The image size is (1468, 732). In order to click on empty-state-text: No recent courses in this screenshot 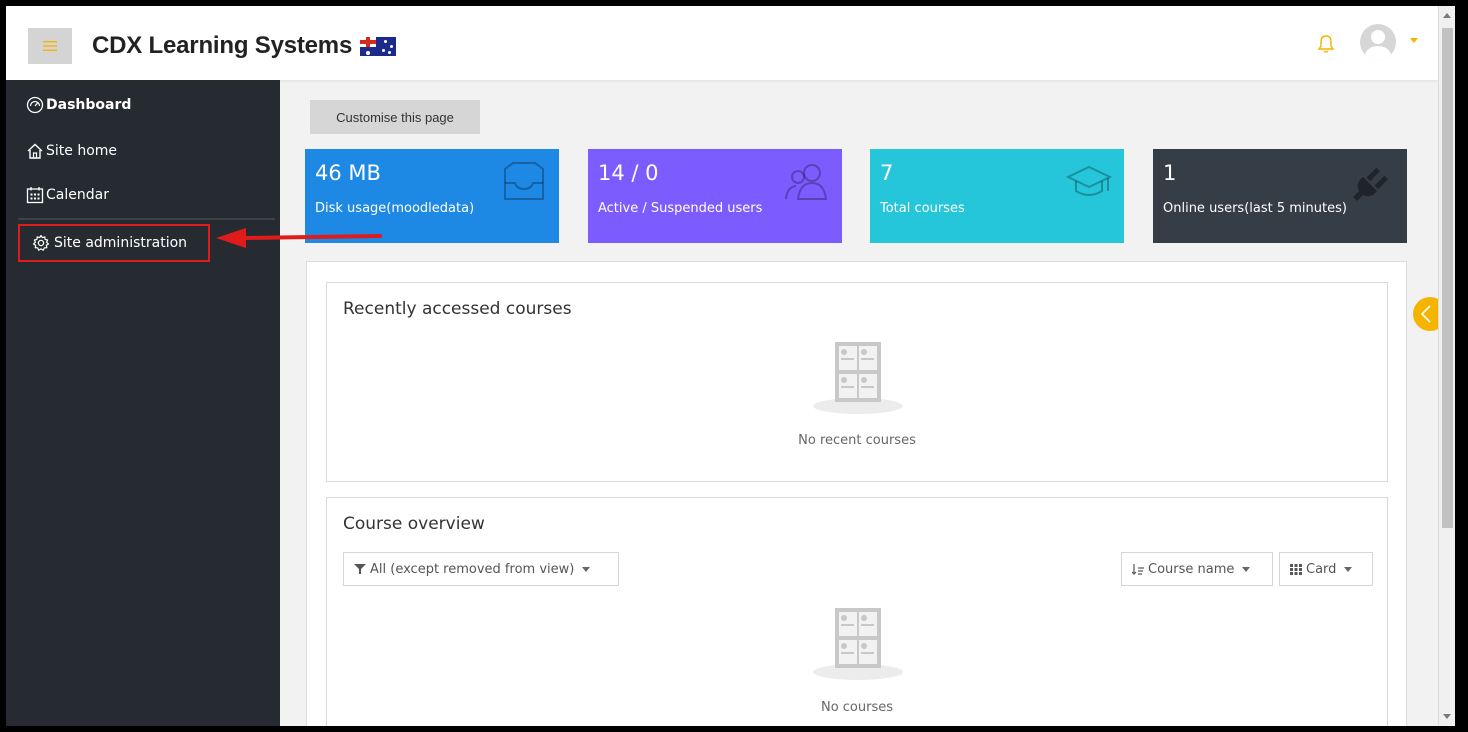, I will do `click(857, 440)`.